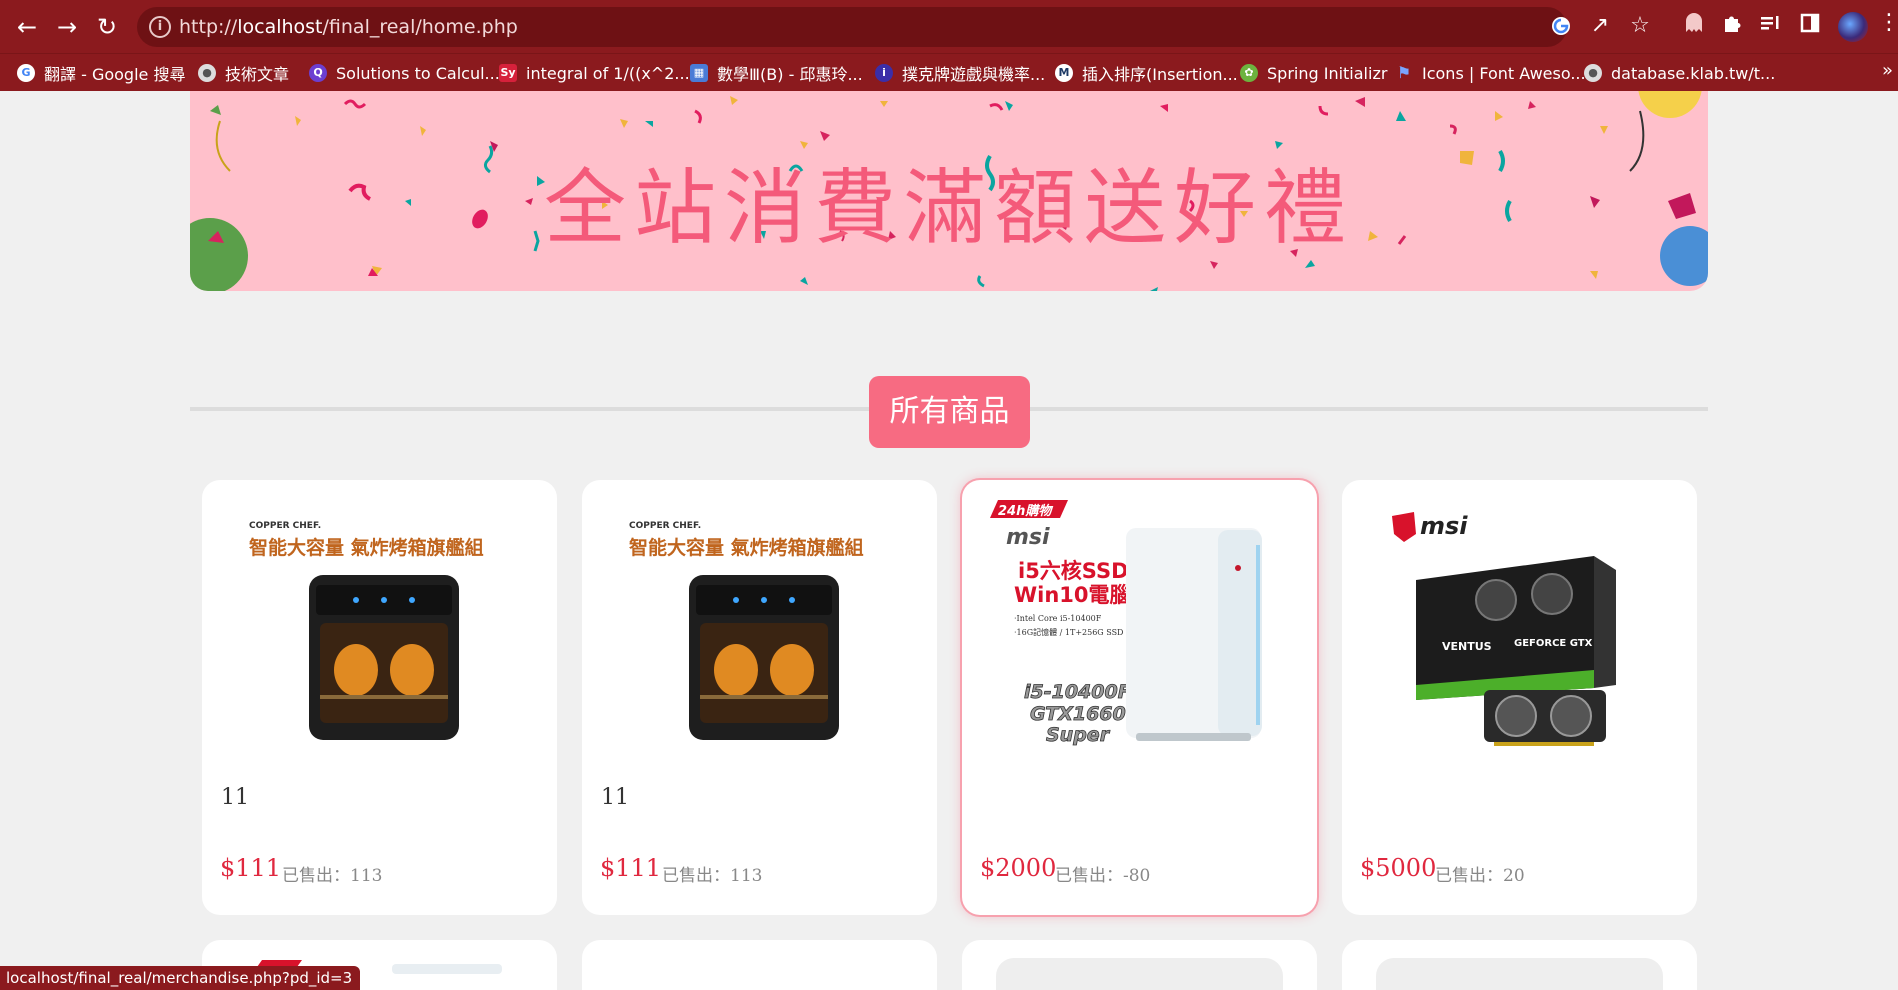  I want to click on q-icon: Q, so click(318, 73).